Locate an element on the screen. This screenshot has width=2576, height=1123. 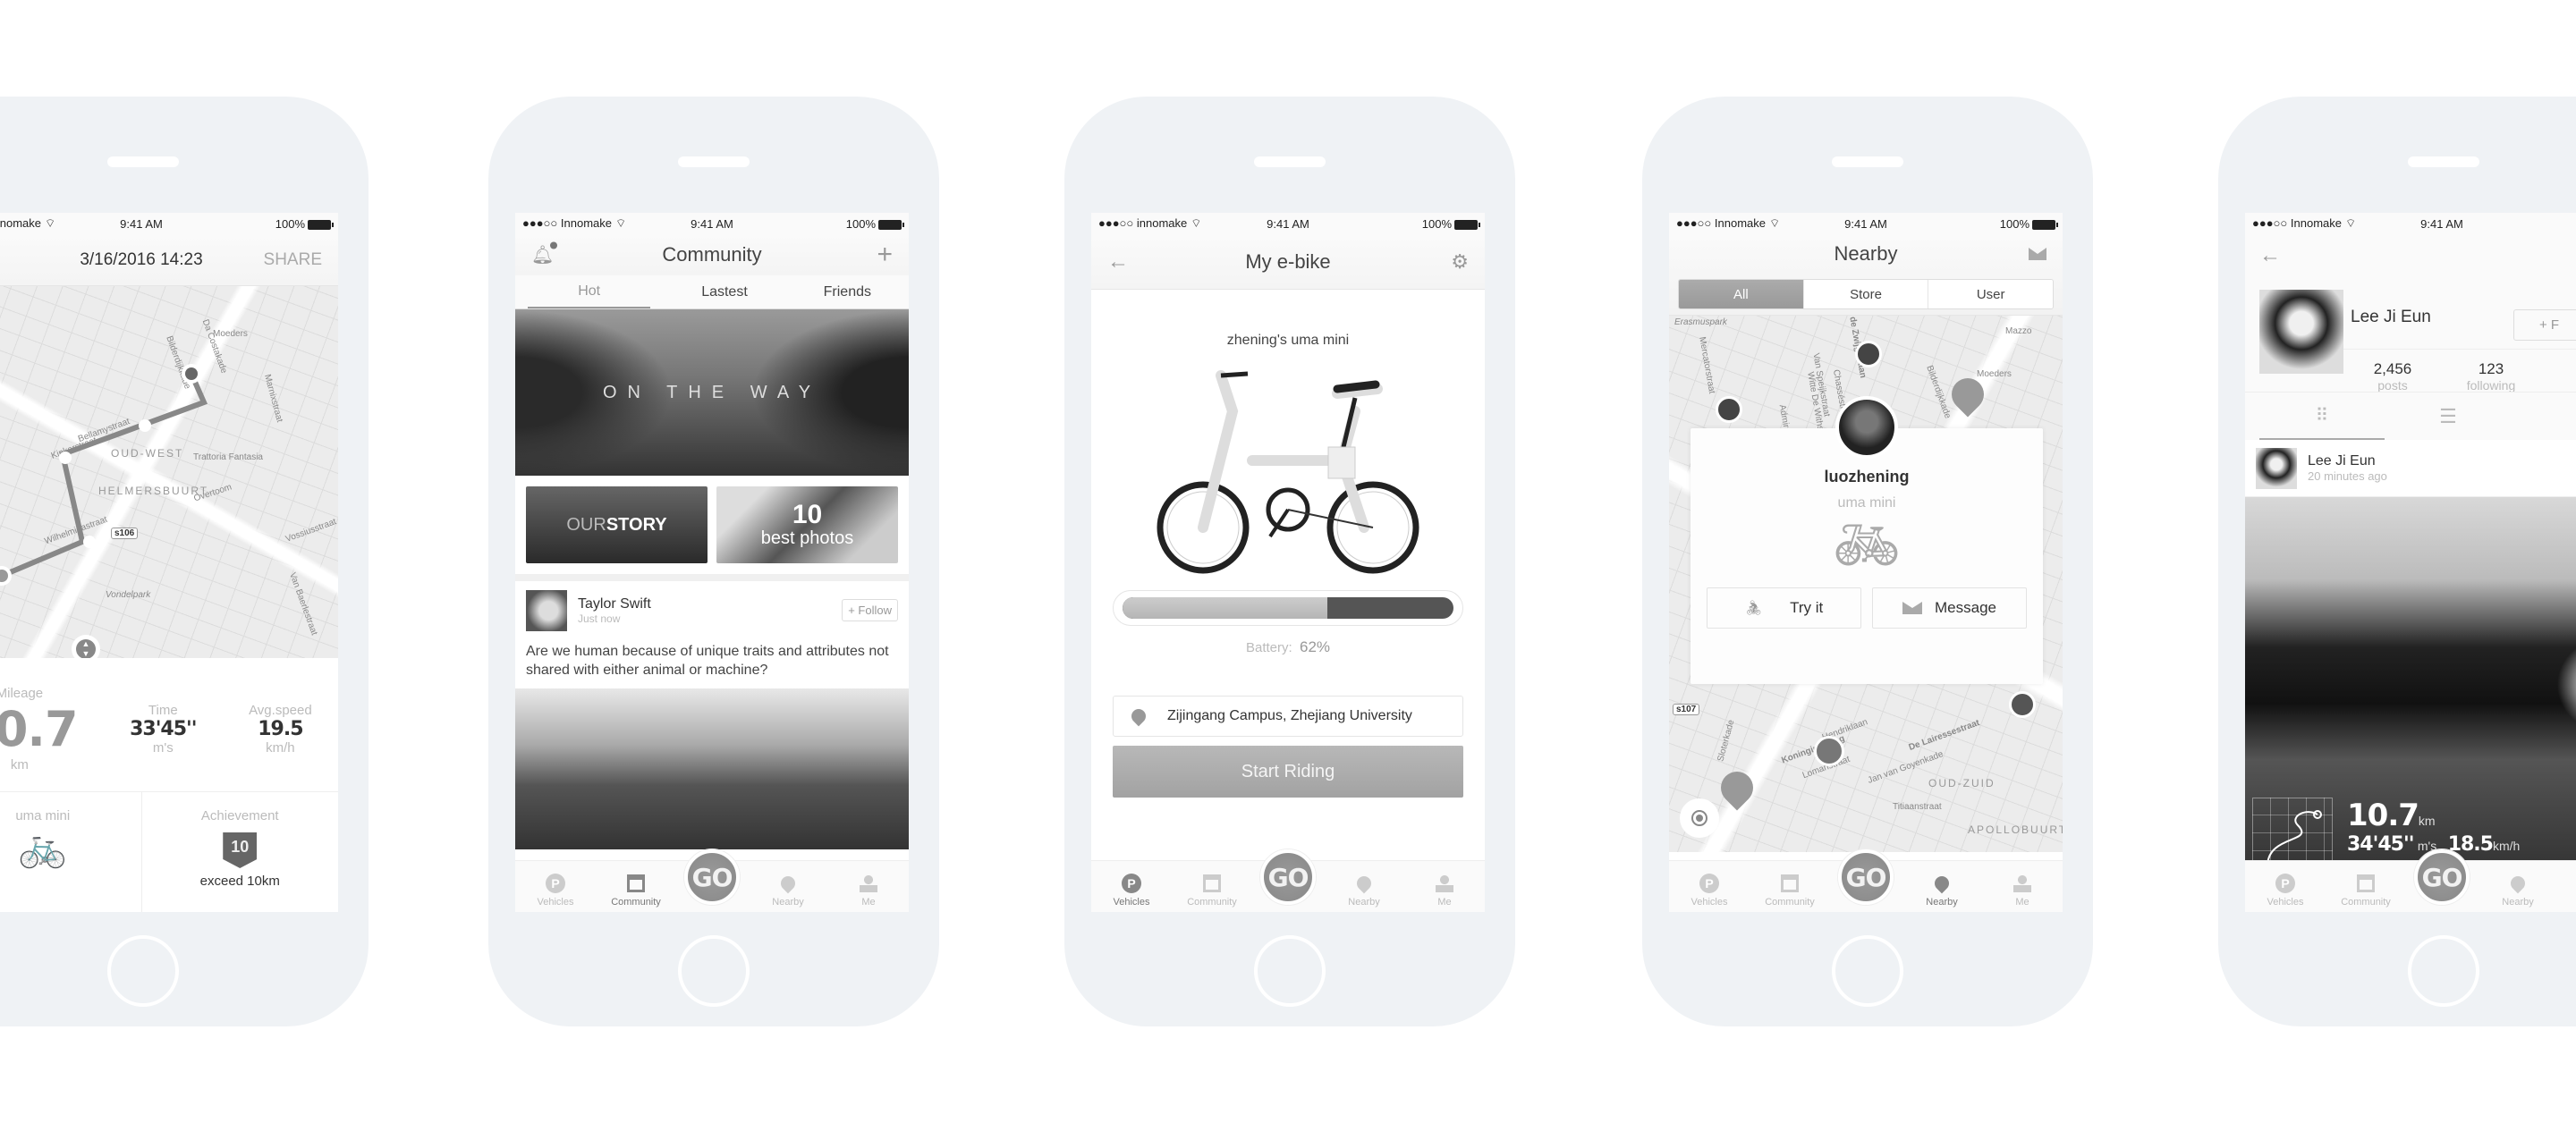
our-story-card: OUR STORY is located at coordinates (617, 524).